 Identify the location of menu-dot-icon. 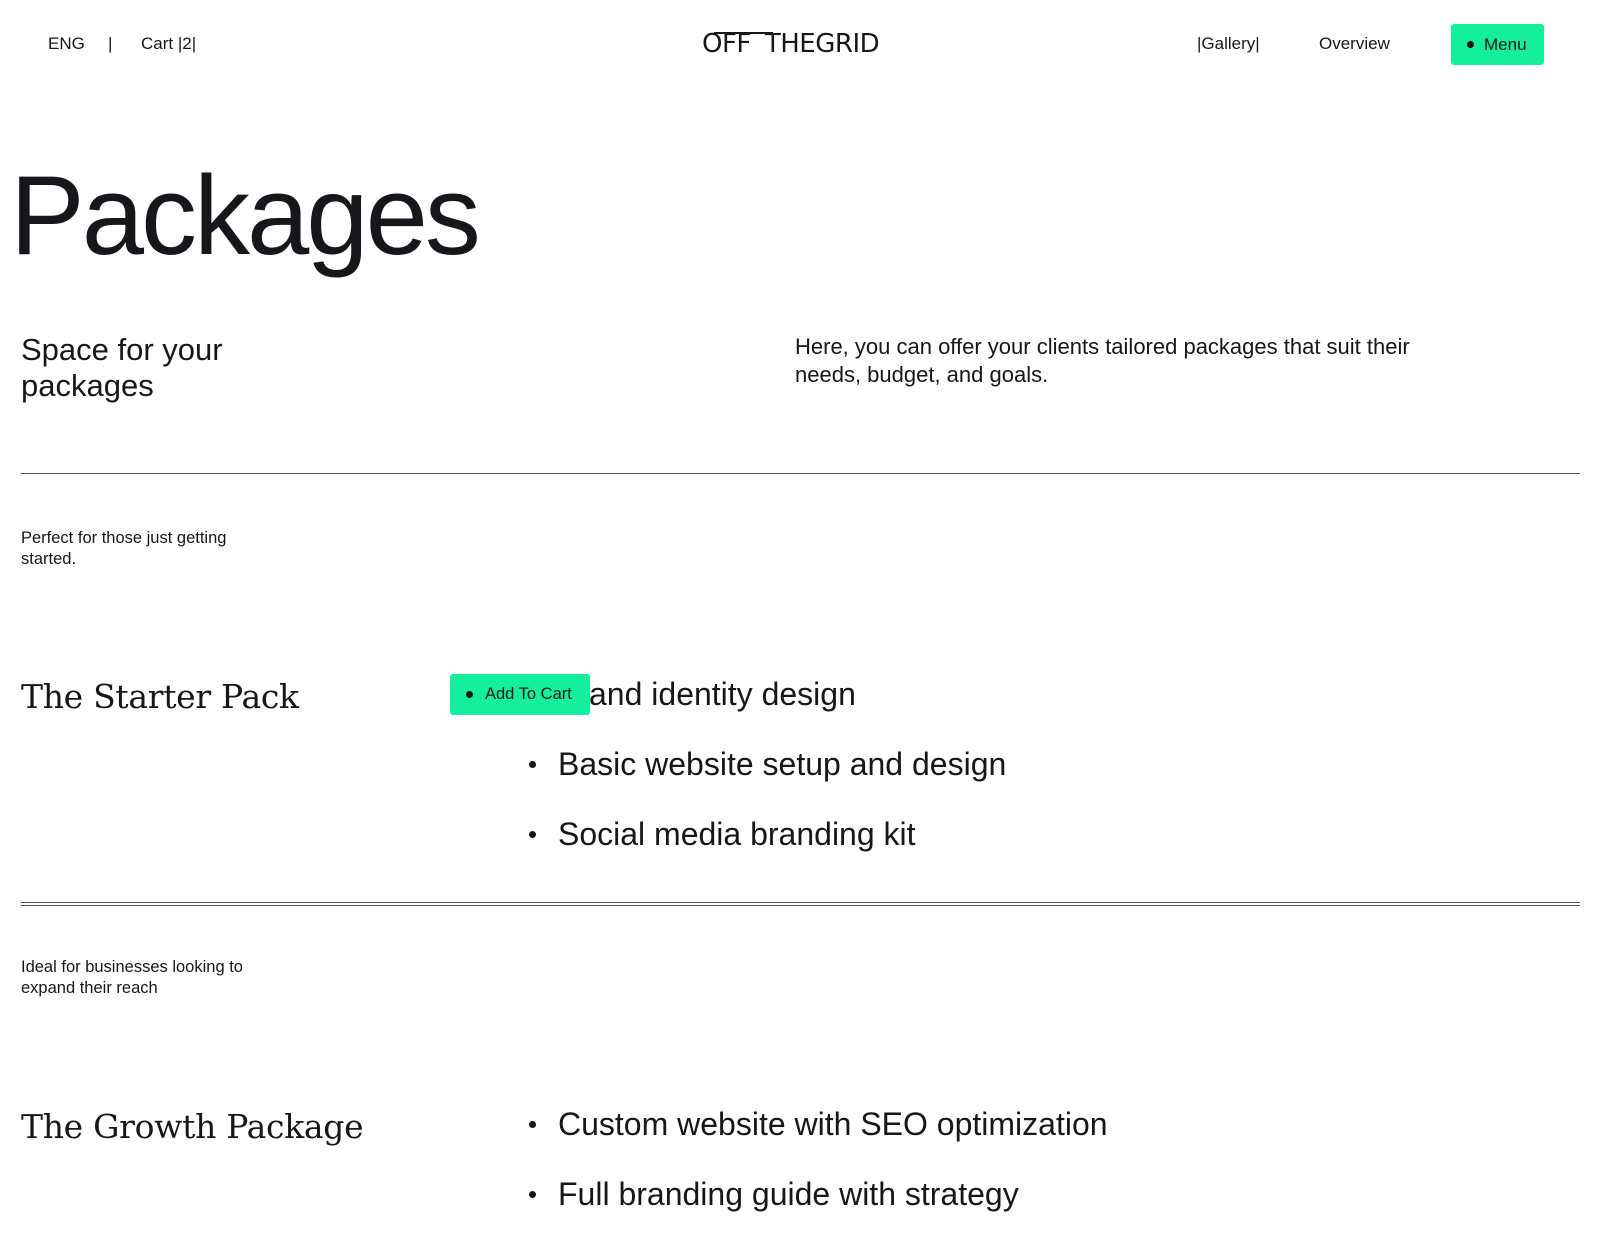
(1470, 44).